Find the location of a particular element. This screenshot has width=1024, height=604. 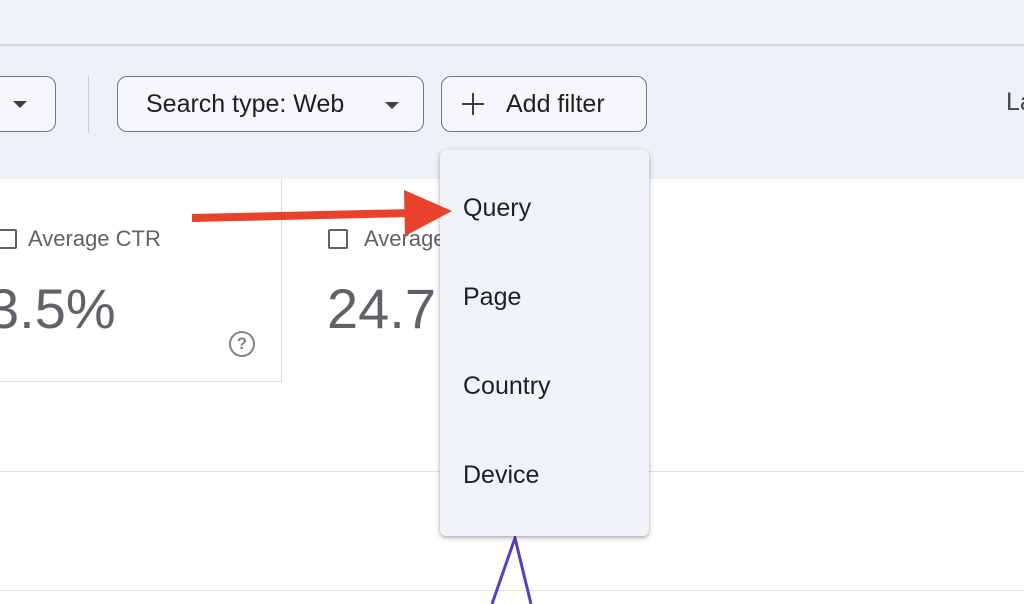

annotation-arrow-head is located at coordinates (428, 213).